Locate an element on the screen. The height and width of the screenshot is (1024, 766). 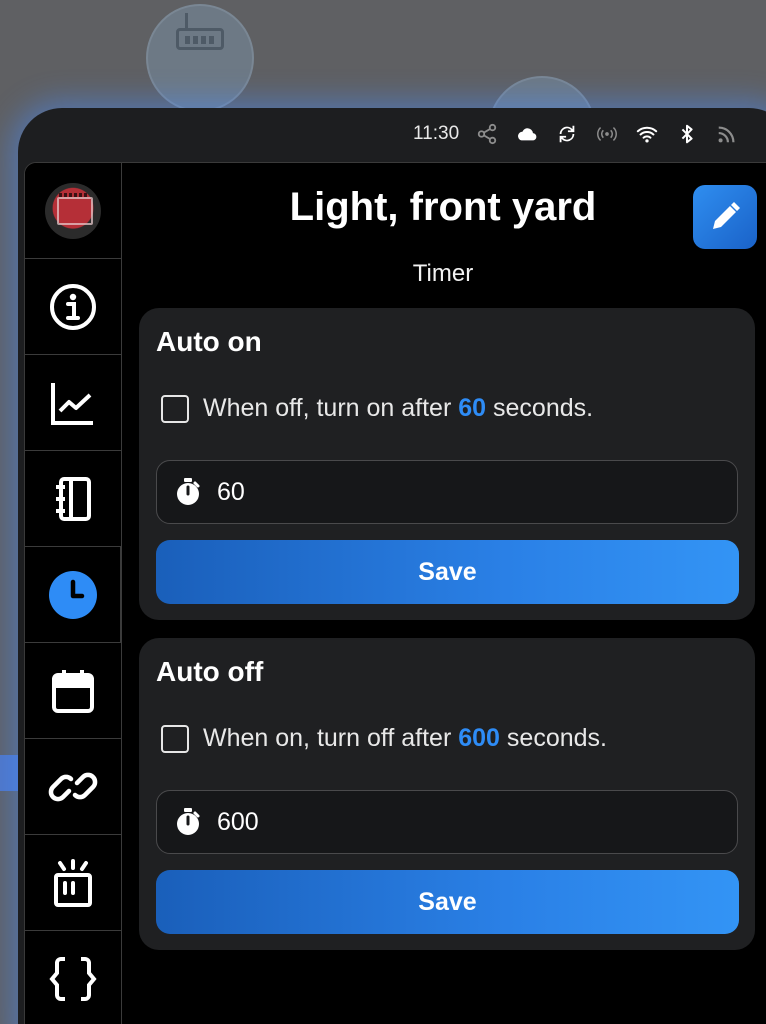
sidebar is located at coordinates (73, 593).